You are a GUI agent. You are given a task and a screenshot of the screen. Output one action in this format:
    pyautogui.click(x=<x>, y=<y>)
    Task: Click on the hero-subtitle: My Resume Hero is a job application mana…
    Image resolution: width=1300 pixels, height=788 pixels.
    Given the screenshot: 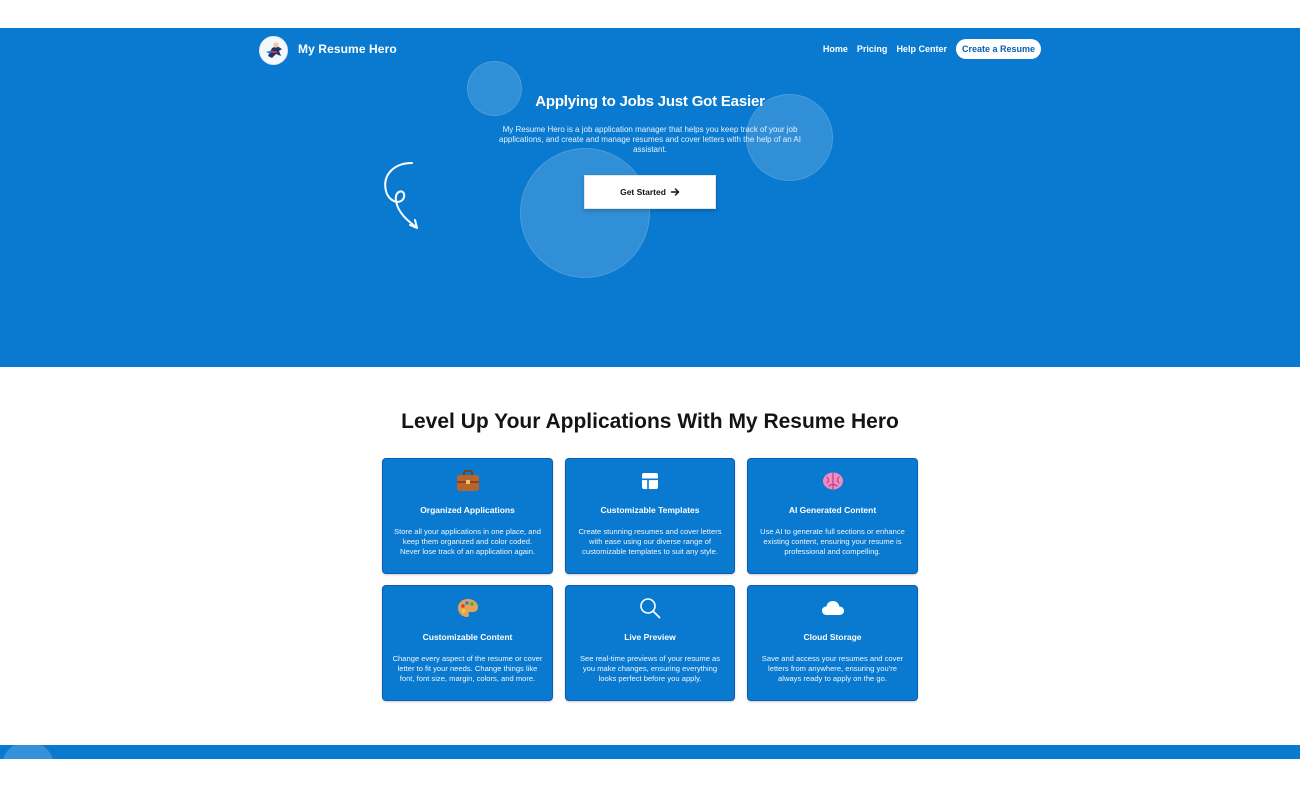 What is the action you would take?
    pyautogui.click(x=650, y=139)
    